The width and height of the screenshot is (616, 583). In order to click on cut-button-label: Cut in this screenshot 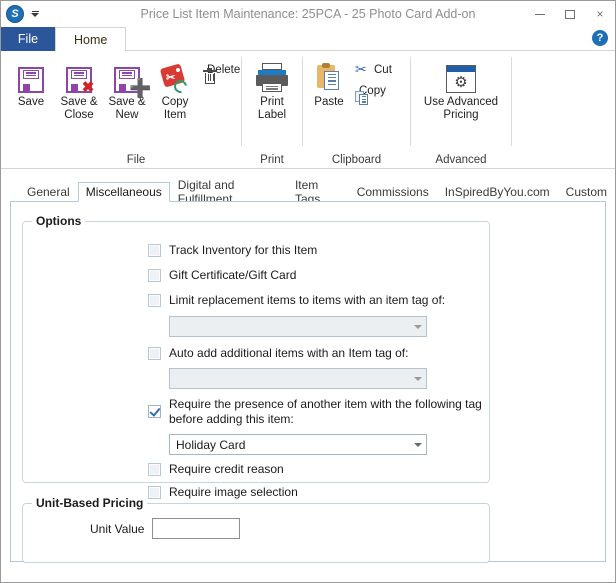, I will do `click(383, 69)`.